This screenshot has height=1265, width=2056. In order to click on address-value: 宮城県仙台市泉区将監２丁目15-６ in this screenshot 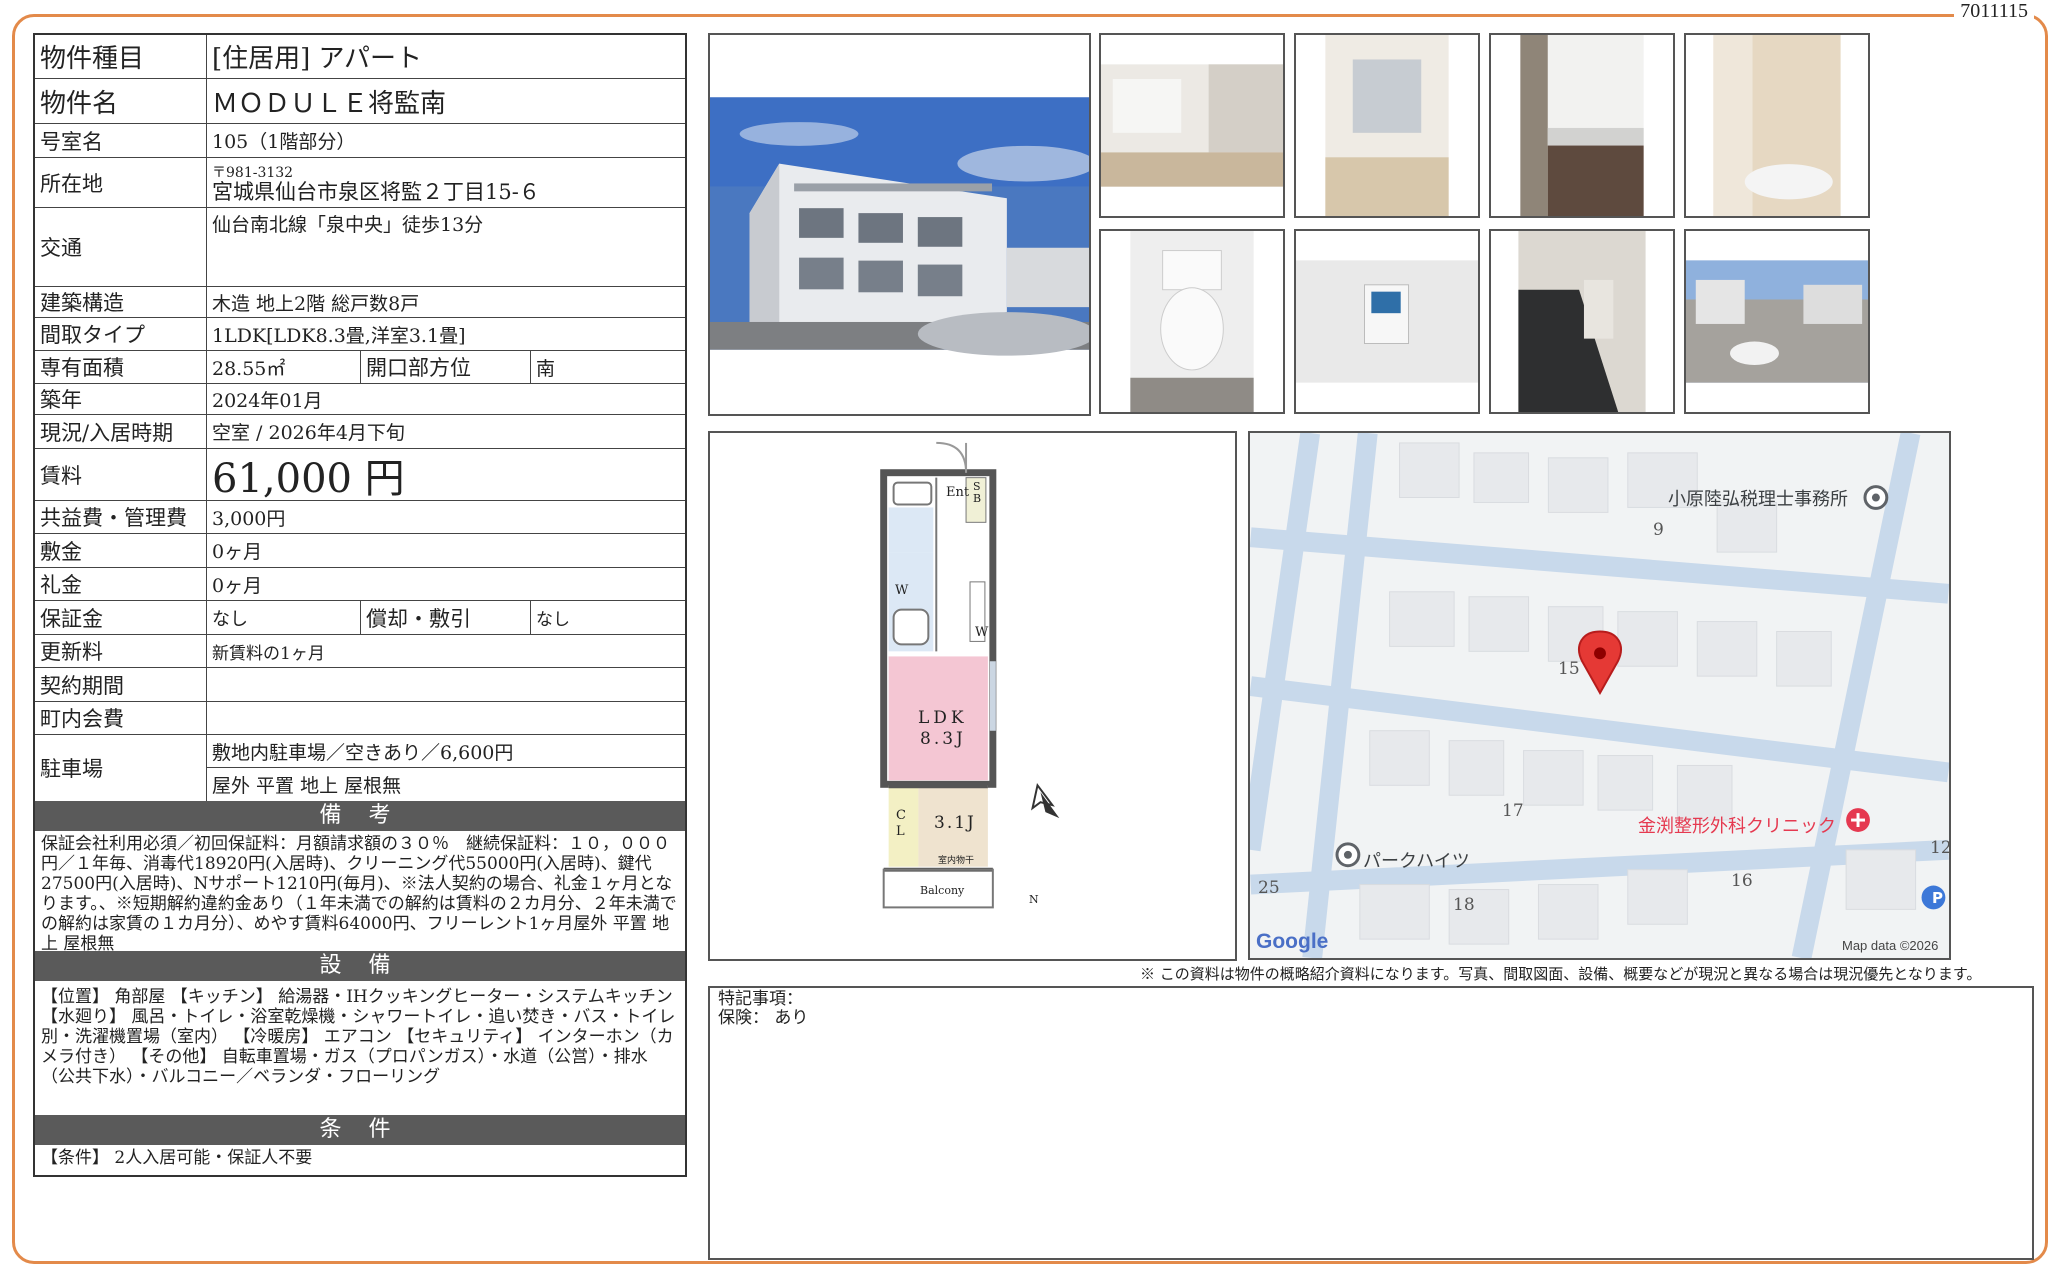, I will do `click(376, 191)`.